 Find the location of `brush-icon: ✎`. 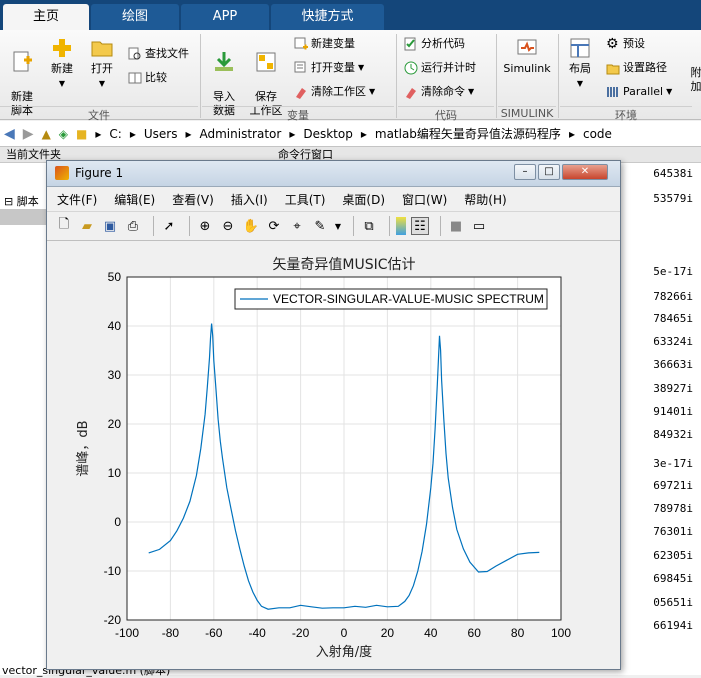

brush-icon: ✎ is located at coordinates (320, 226).